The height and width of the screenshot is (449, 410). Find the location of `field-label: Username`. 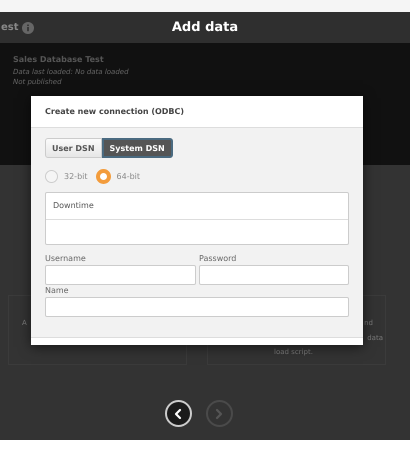

field-label: Username is located at coordinates (66, 259).